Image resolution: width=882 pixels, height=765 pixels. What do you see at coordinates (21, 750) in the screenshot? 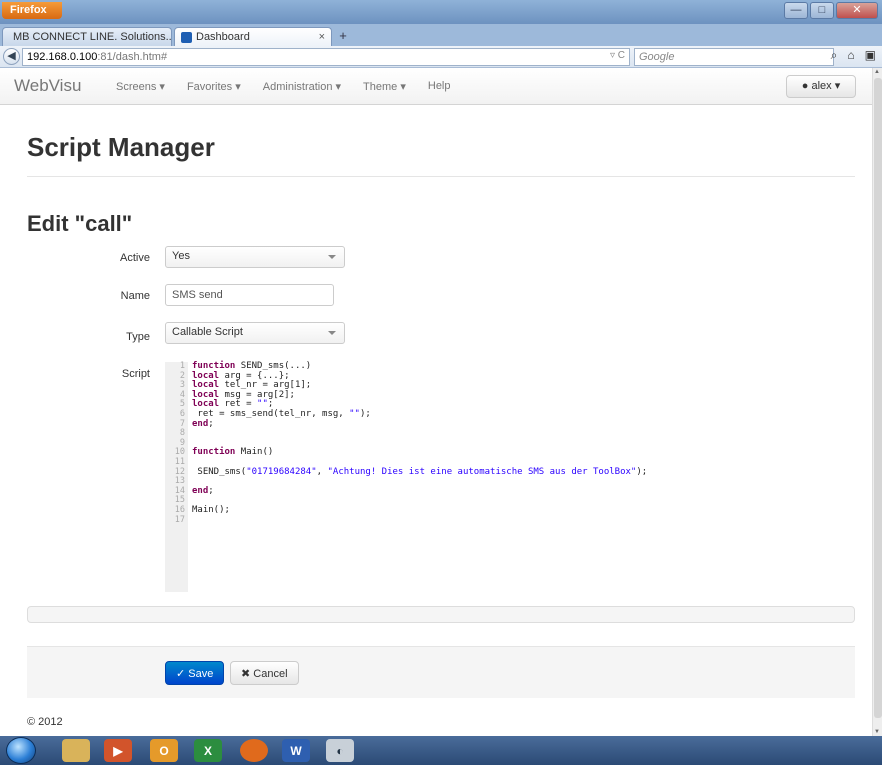
I see `start-button-icon` at bounding box center [21, 750].